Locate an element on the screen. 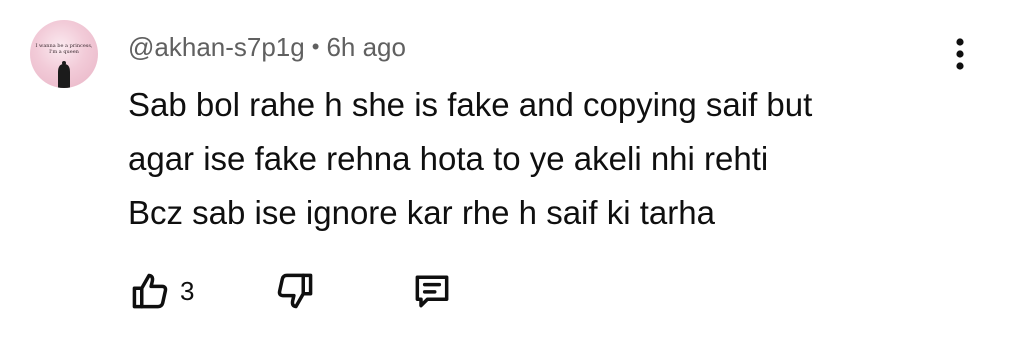 The image size is (1024, 339). author-handle: @akhan-s7p1g is located at coordinates (216, 47).